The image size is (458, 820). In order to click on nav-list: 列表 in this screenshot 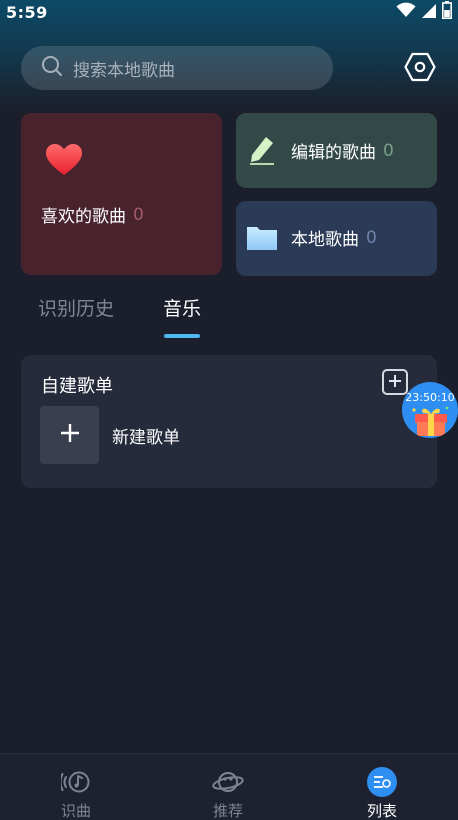, I will do `click(382, 787)`.